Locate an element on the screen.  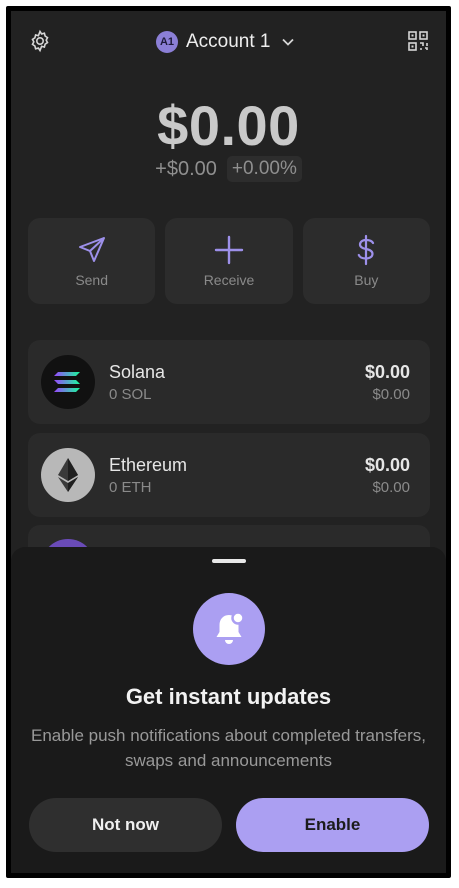
header: A1 Account 1 is located at coordinates (228, 42).